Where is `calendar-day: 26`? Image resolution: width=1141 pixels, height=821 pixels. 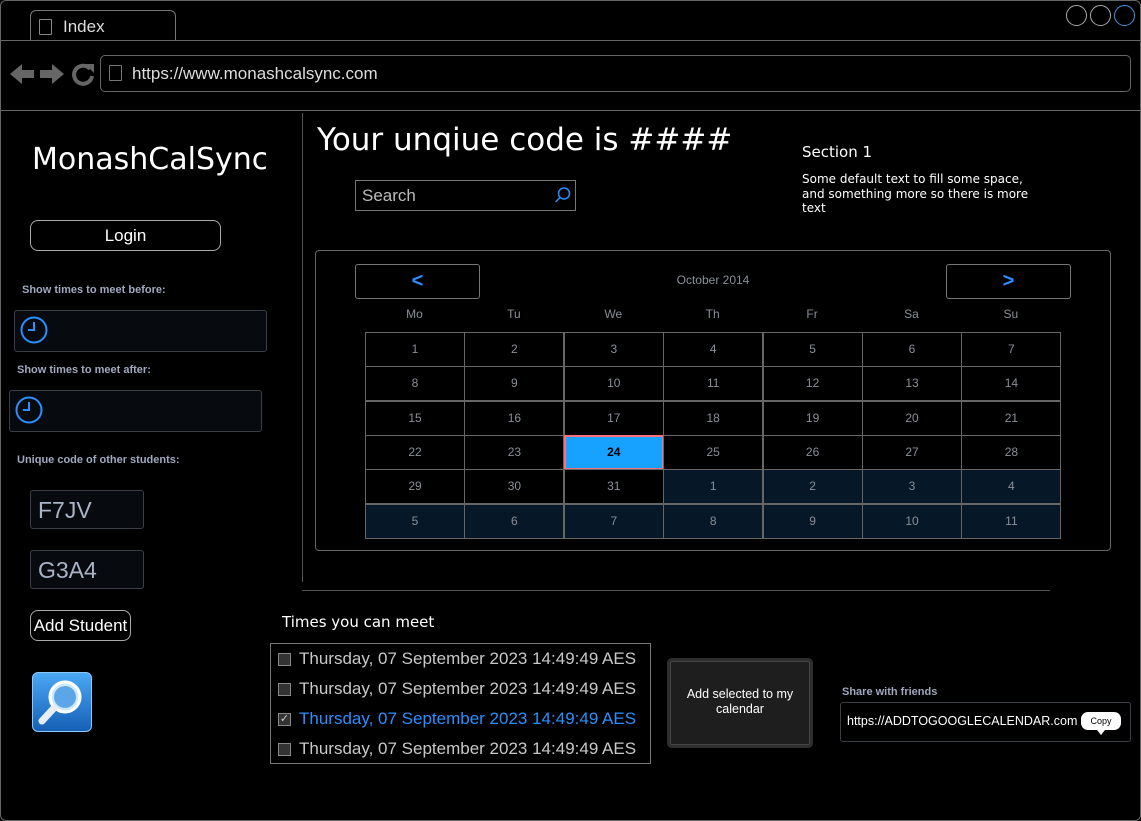
calendar-day: 26 is located at coordinates (812, 452).